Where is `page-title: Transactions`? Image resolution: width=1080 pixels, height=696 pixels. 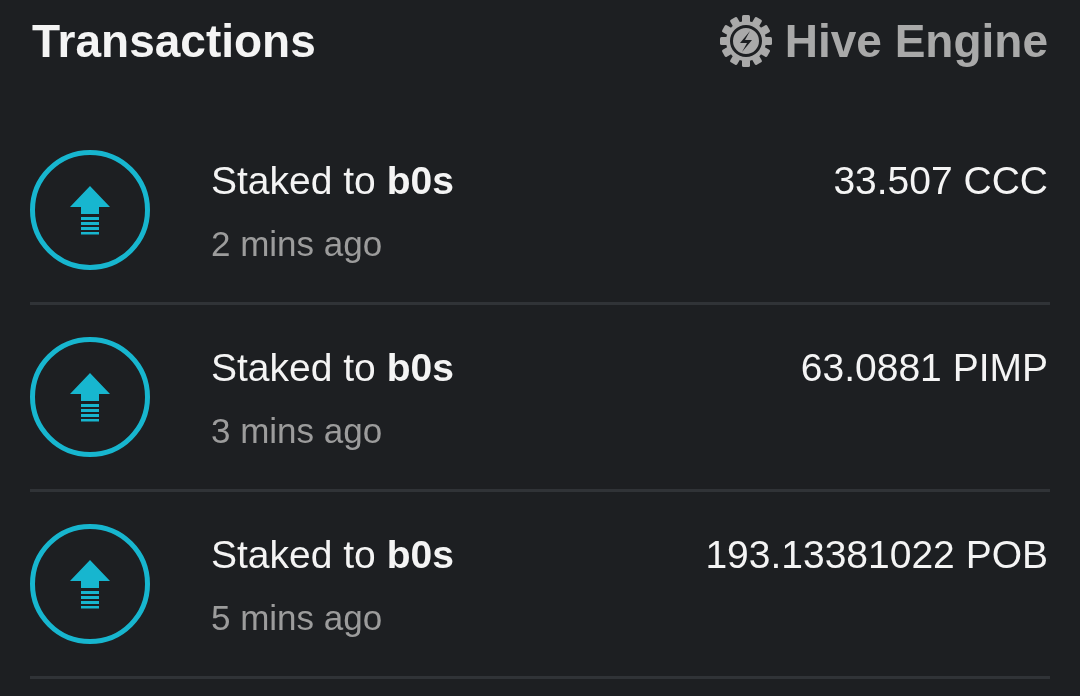 page-title: Transactions is located at coordinates (174, 41).